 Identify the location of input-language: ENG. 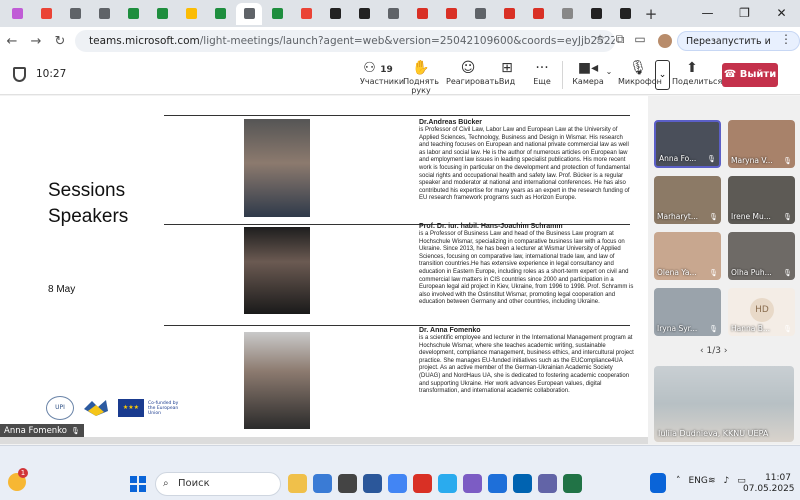
(698, 481).